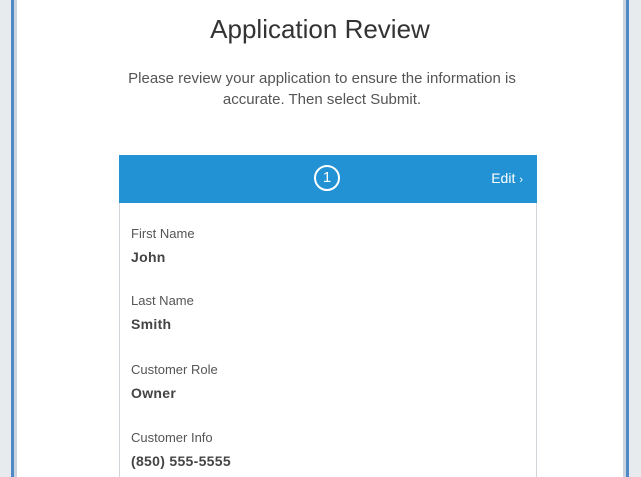  What do you see at coordinates (163, 245) in the screenshot?
I see `field-first-name: First Name John` at bounding box center [163, 245].